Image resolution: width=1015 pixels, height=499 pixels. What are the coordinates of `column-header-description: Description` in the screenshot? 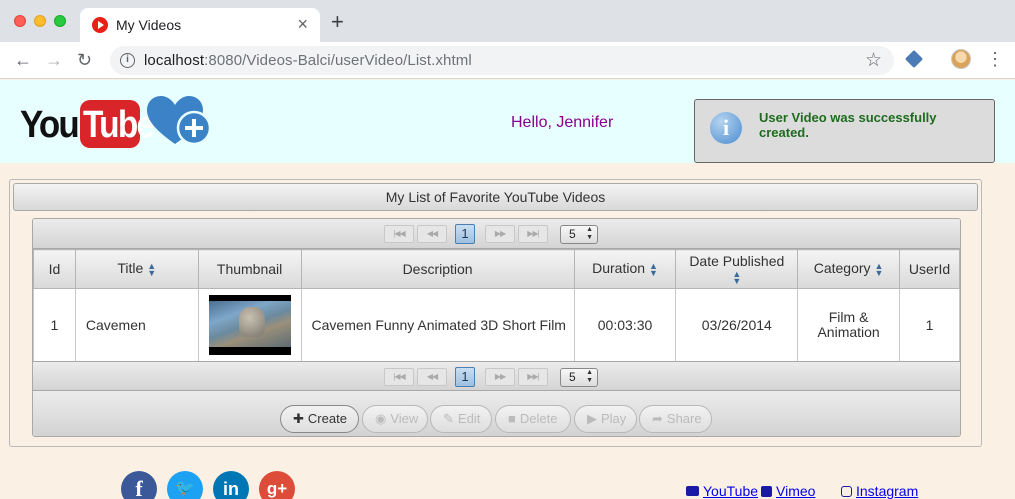 It's located at (437, 269).